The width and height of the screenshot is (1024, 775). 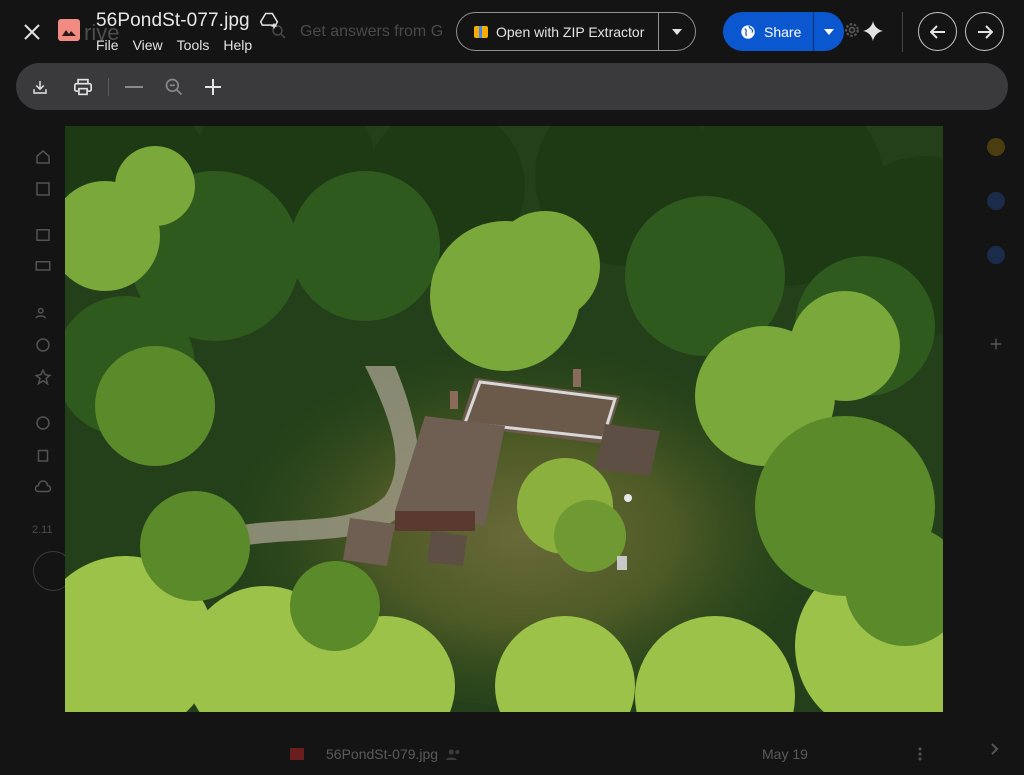 I want to click on globe-icon, so click(x=748, y=31).